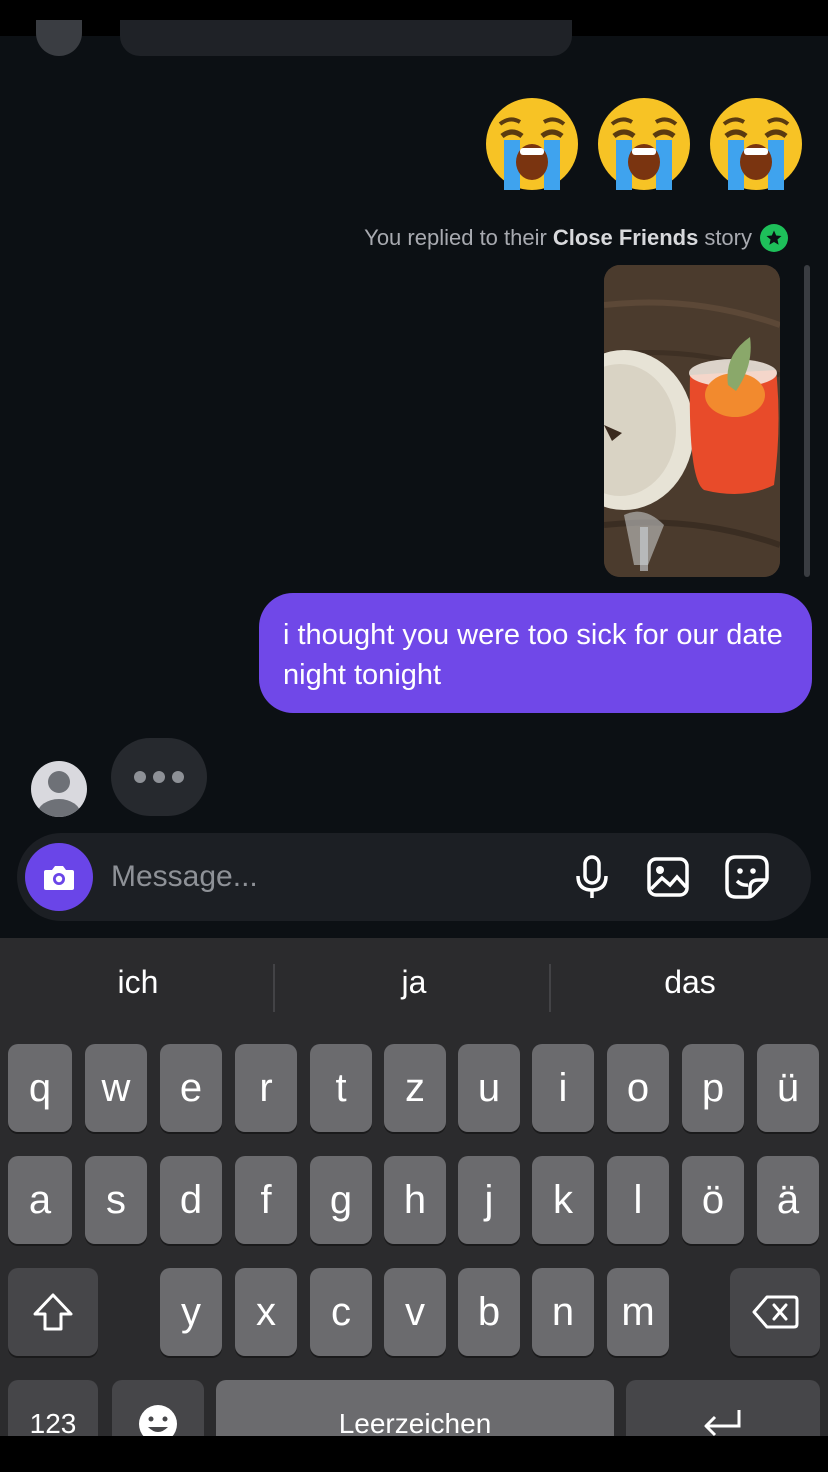 Image resolution: width=828 pixels, height=1472 pixels. What do you see at coordinates (415, 1088) in the screenshot?
I see `key-z: z` at bounding box center [415, 1088].